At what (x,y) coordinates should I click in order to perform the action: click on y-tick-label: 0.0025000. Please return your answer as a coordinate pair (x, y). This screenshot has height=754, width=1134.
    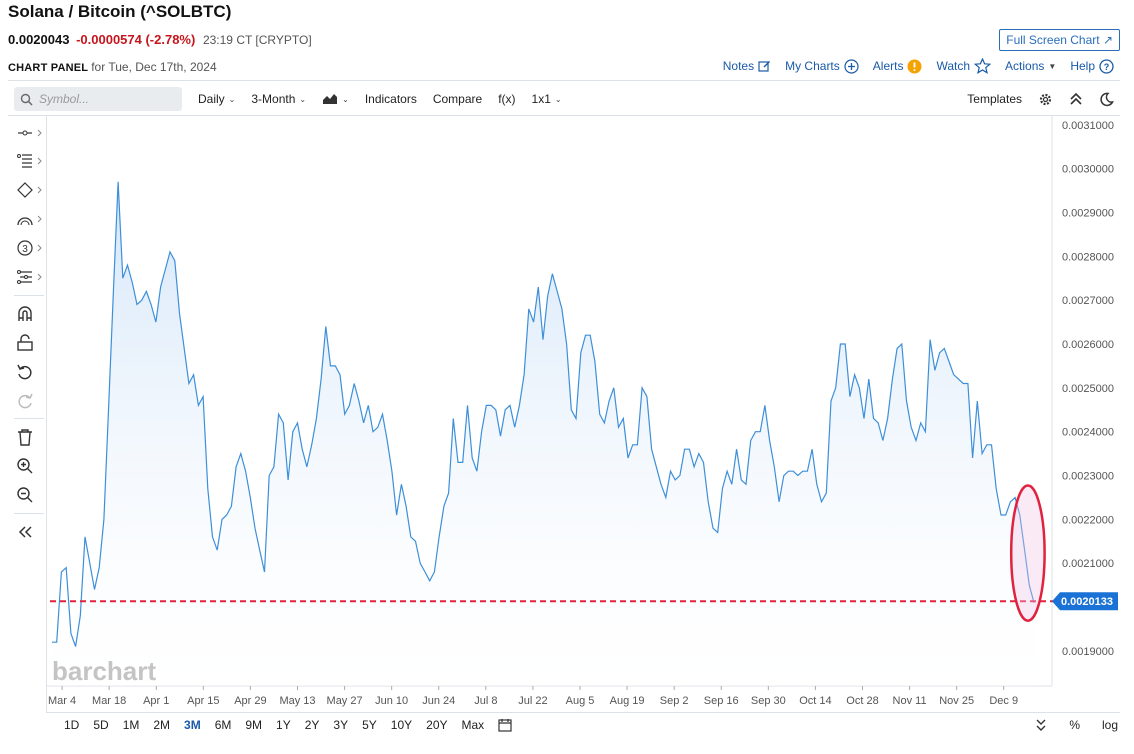
    Looking at the image, I should click on (1088, 389).